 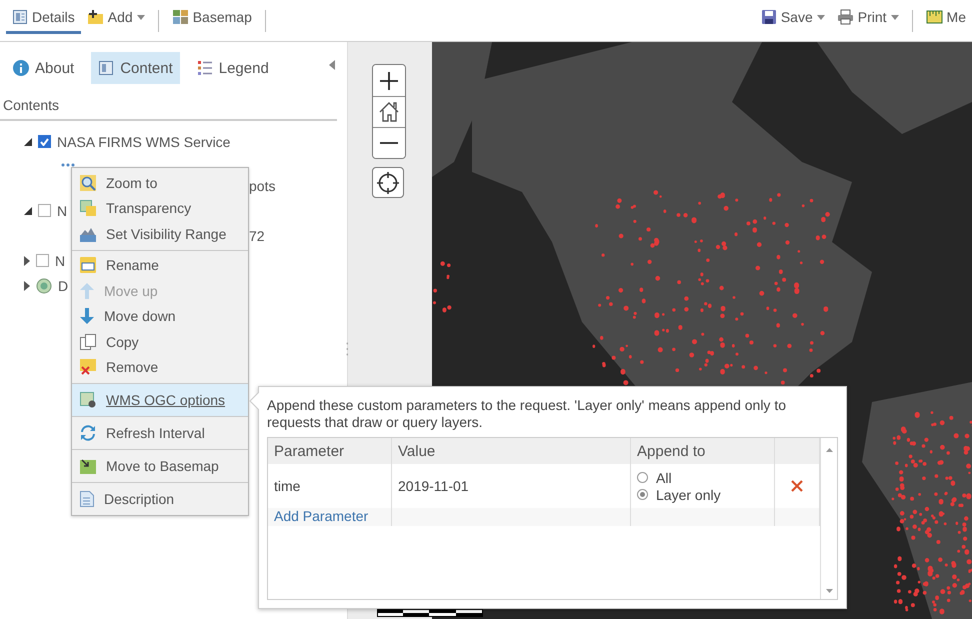 What do you see at coordinates (88, 367) in the screenshot?
I see `remove-icon` at bounding box center [88, 367].